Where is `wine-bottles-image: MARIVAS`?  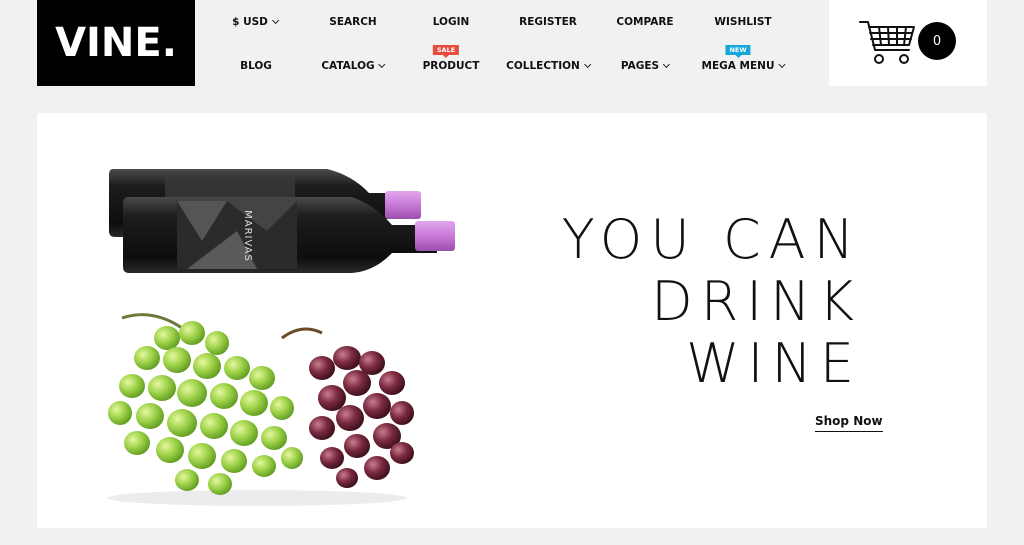
wine-bottles-image: MARIVAS is located at coordinates (282, 221).